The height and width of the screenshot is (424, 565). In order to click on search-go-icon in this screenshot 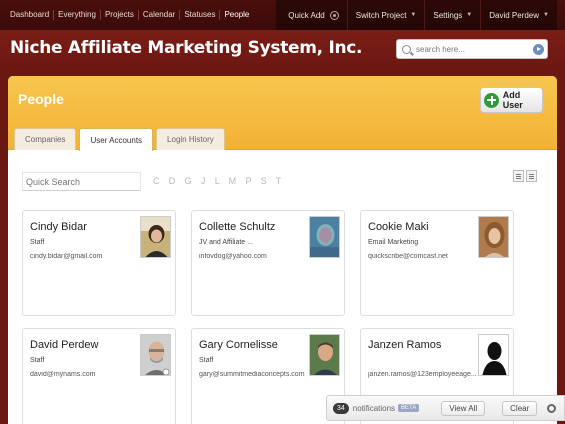, I will do `click(538, 49)`.